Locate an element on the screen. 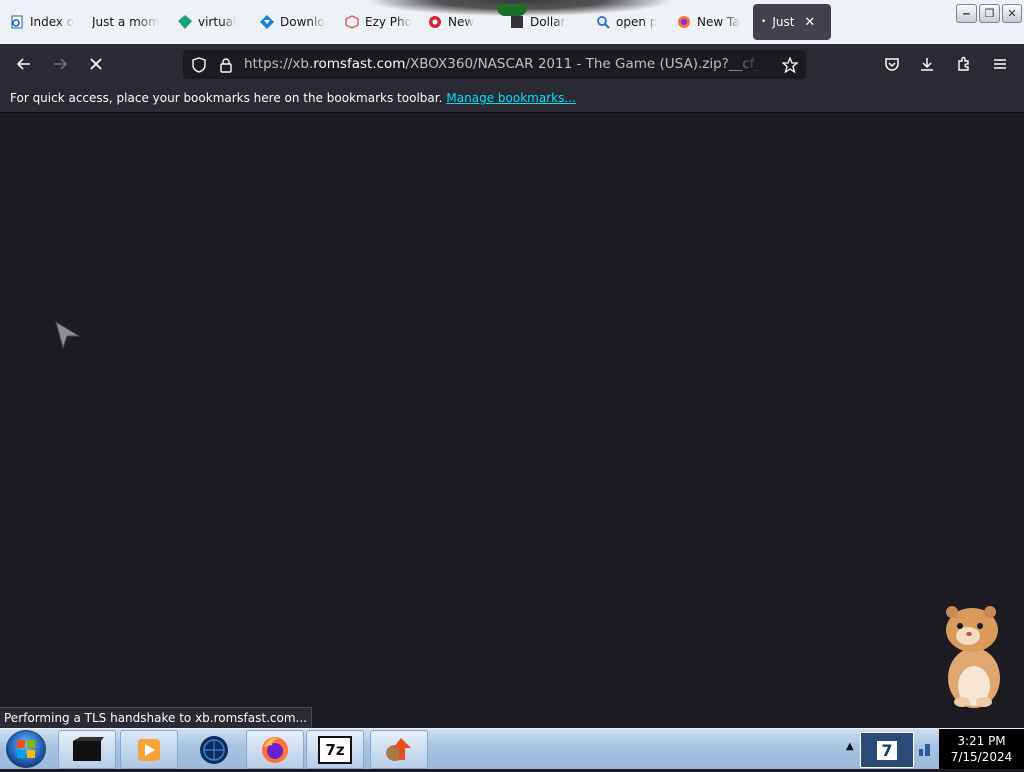 The image size is (1024, 772). pocket-button is located at coordinates (892, 64).